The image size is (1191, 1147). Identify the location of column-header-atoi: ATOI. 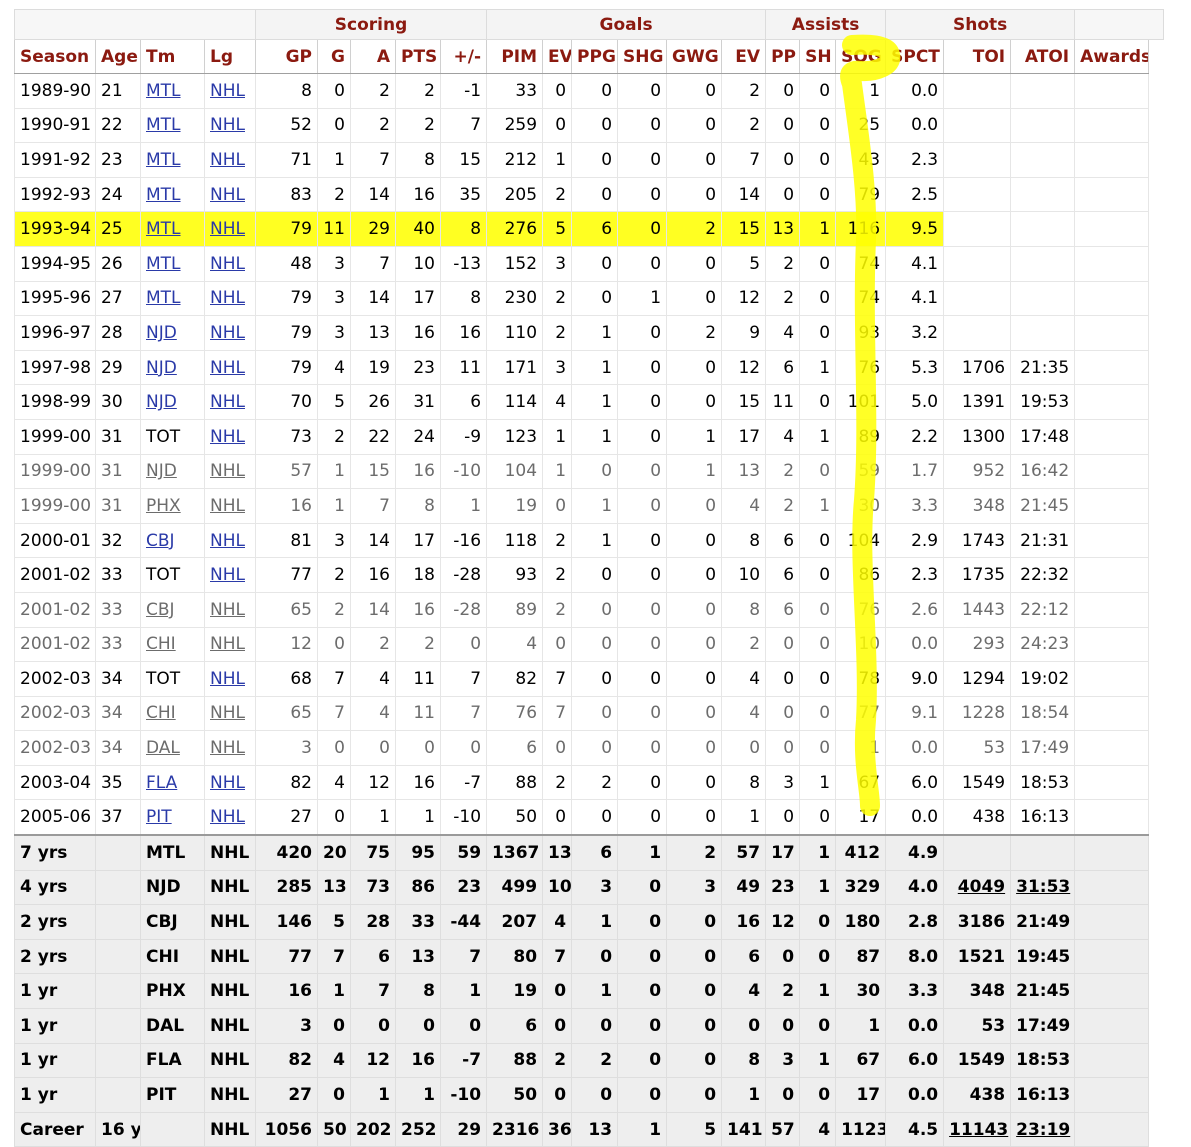
(1043, 56).